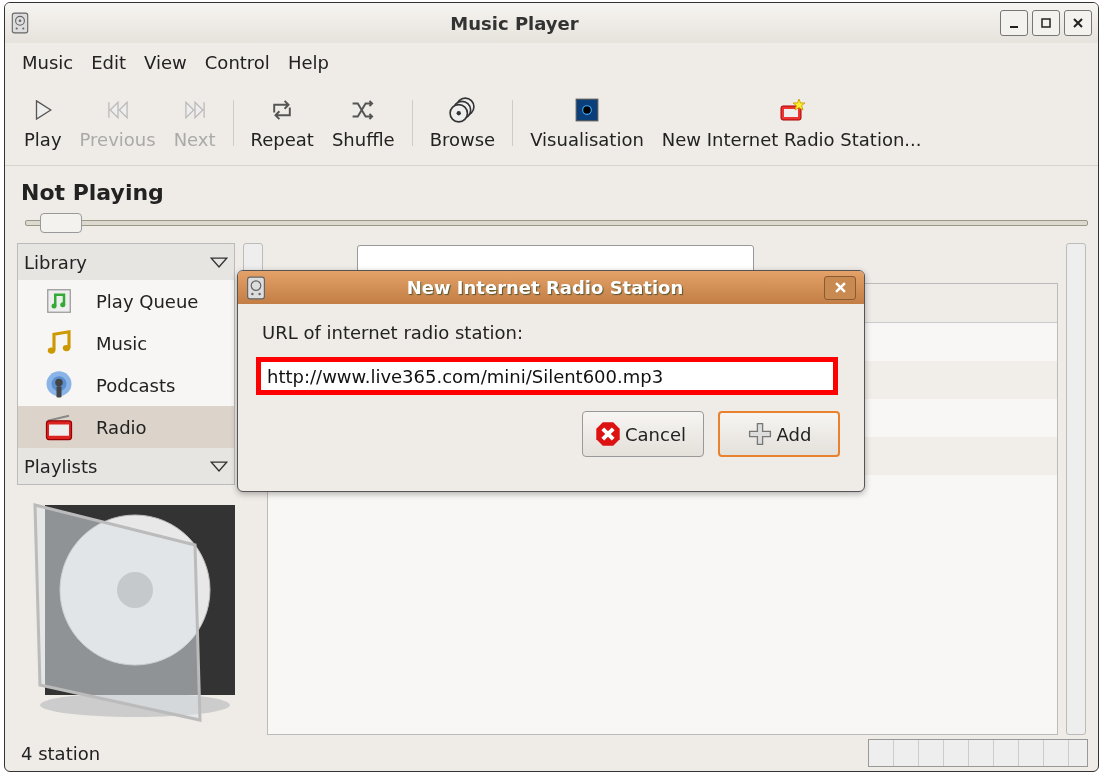  Describe the element at coordinates (126, 262) in the screenshot. I see `section-header: Library` at that location.